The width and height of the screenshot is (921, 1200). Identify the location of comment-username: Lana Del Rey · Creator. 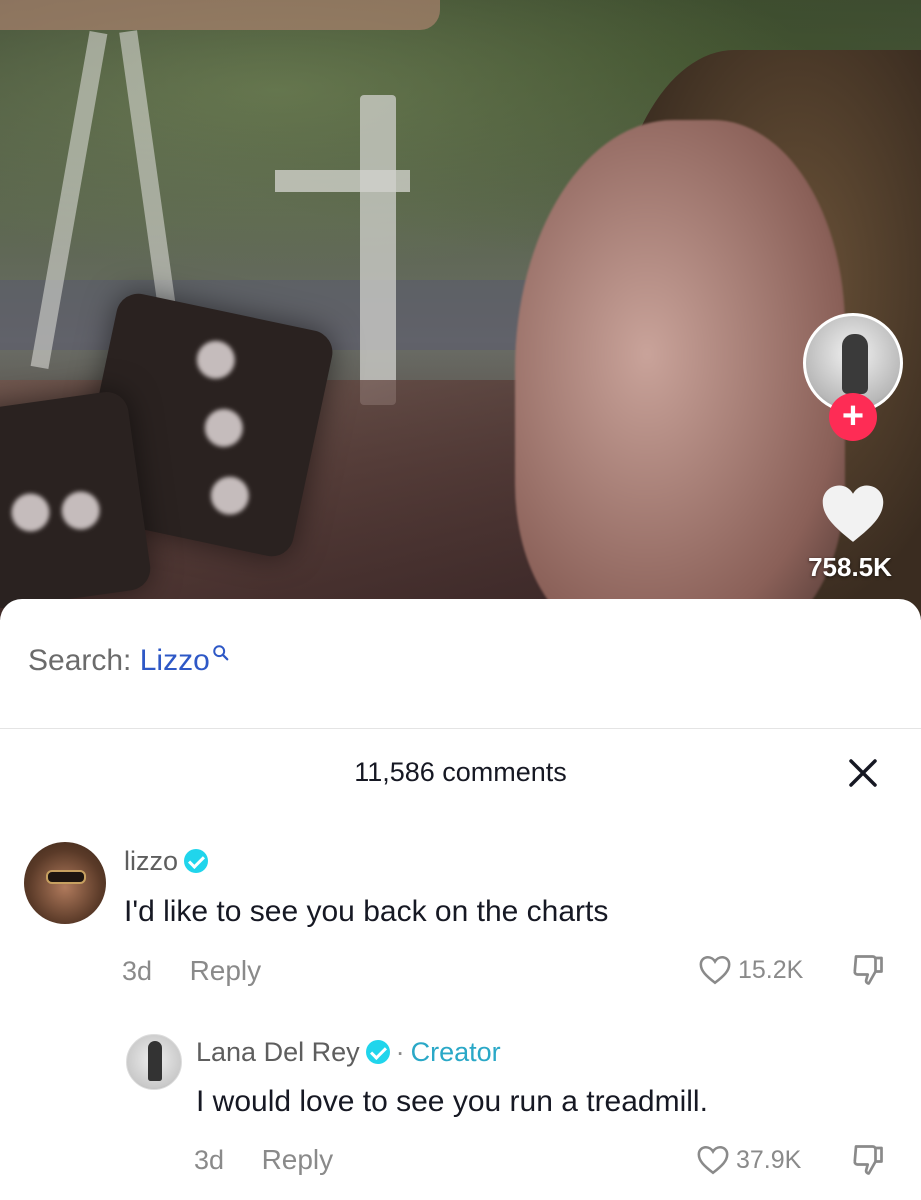
(348, 1052).